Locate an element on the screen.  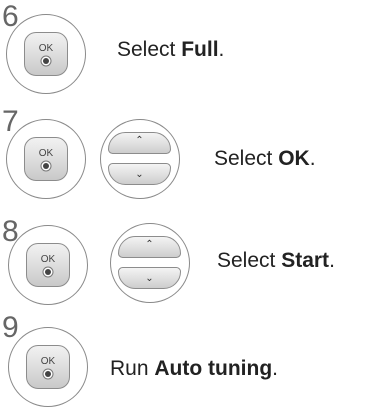
instruction-keyword: Full is located at coordinates (200, 49).